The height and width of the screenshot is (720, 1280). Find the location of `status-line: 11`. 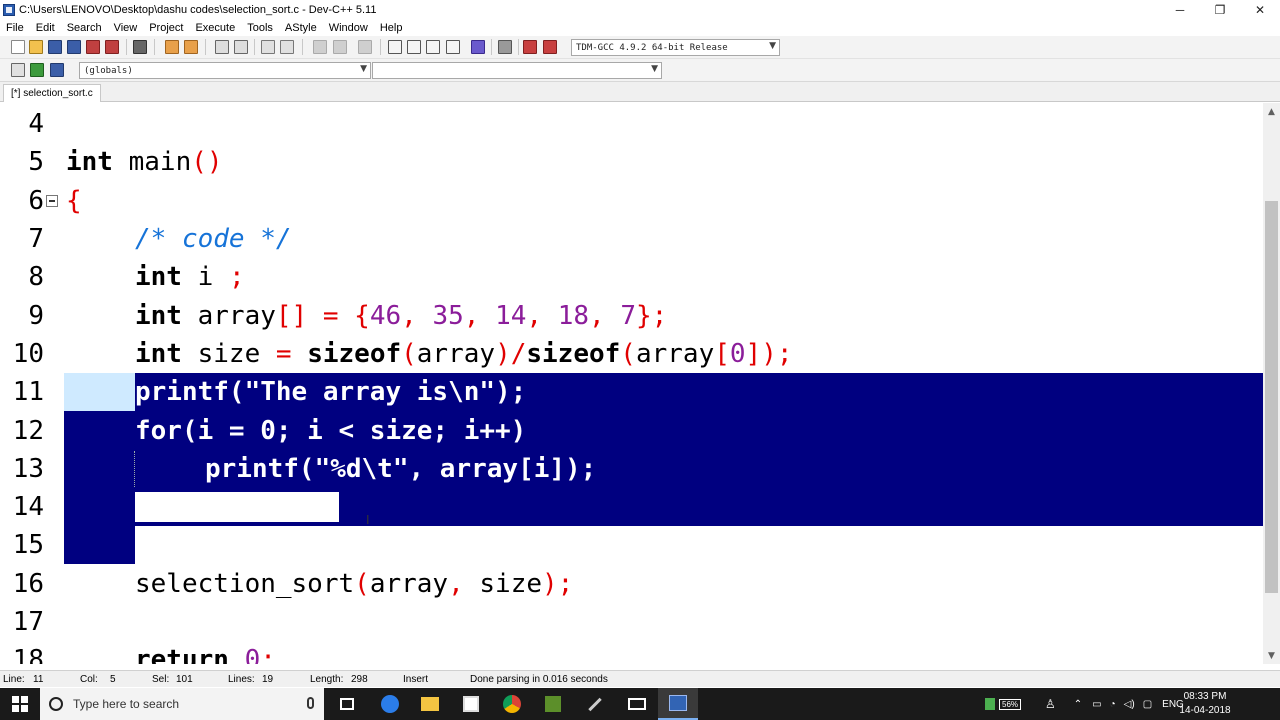

status-line: 11 is located at coordinates (38, 679).